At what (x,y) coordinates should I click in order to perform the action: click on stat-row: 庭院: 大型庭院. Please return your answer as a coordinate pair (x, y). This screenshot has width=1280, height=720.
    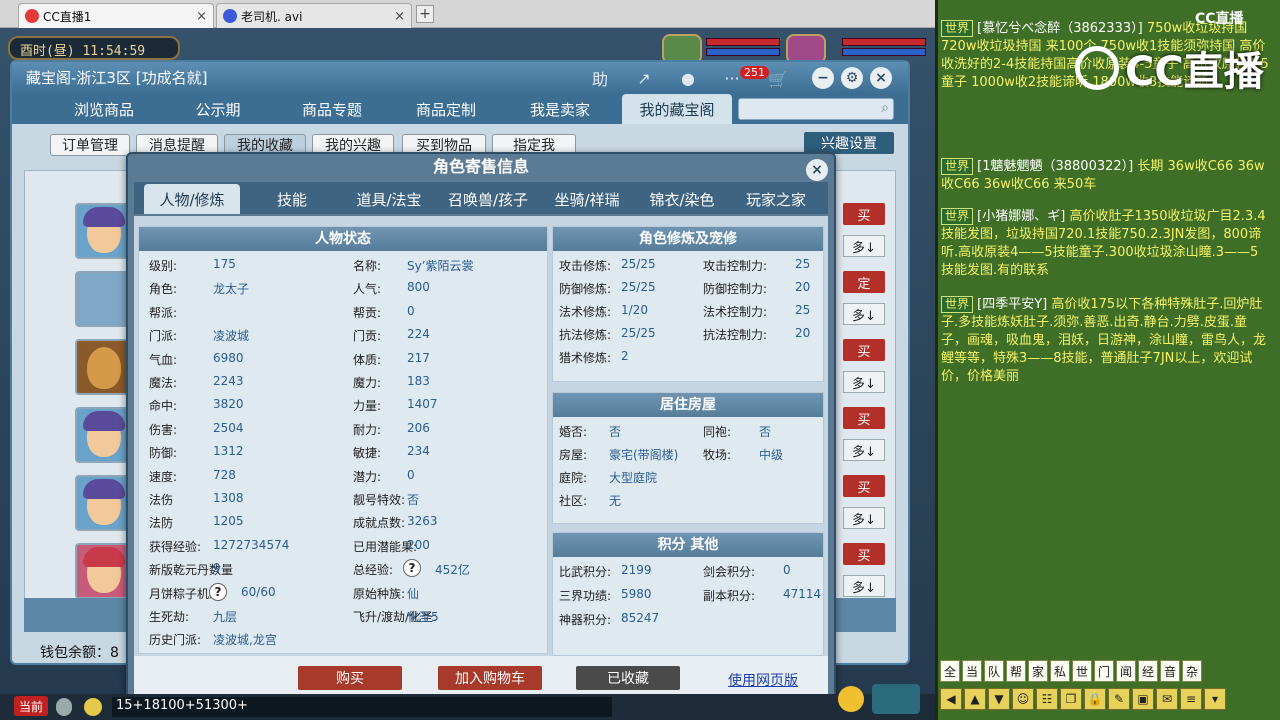
    Looking at the image, I should click on (608, 477).